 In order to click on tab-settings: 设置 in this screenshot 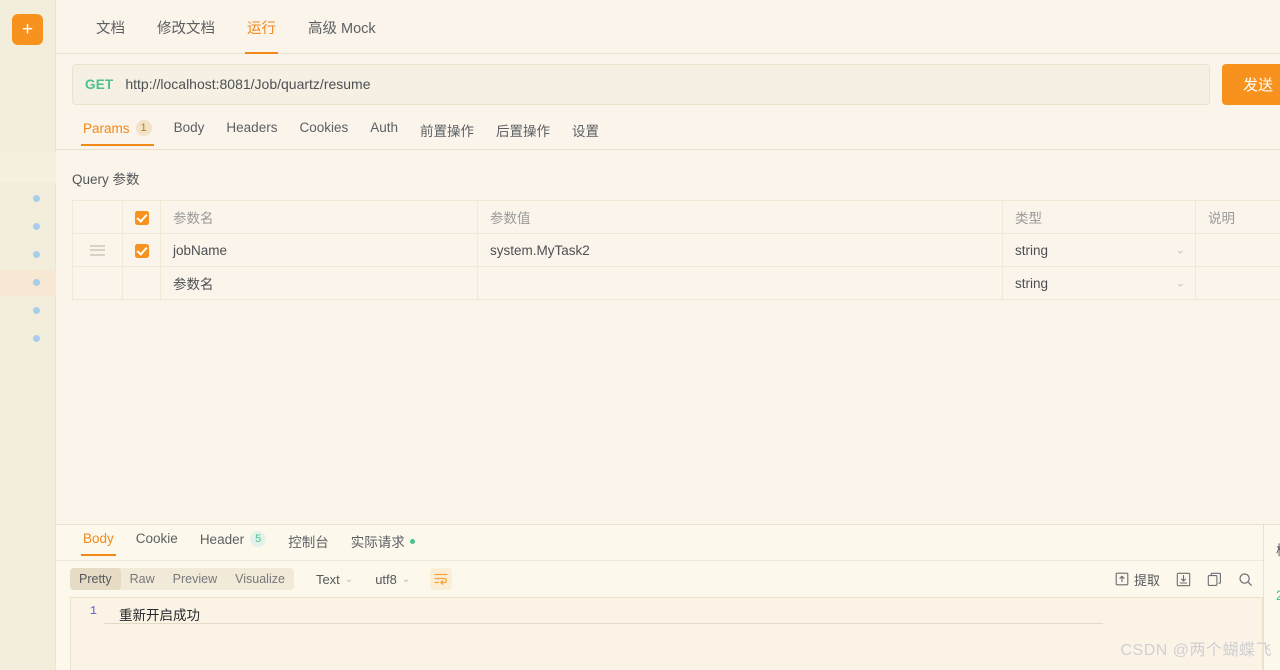, I will do `click(585, 132)`.